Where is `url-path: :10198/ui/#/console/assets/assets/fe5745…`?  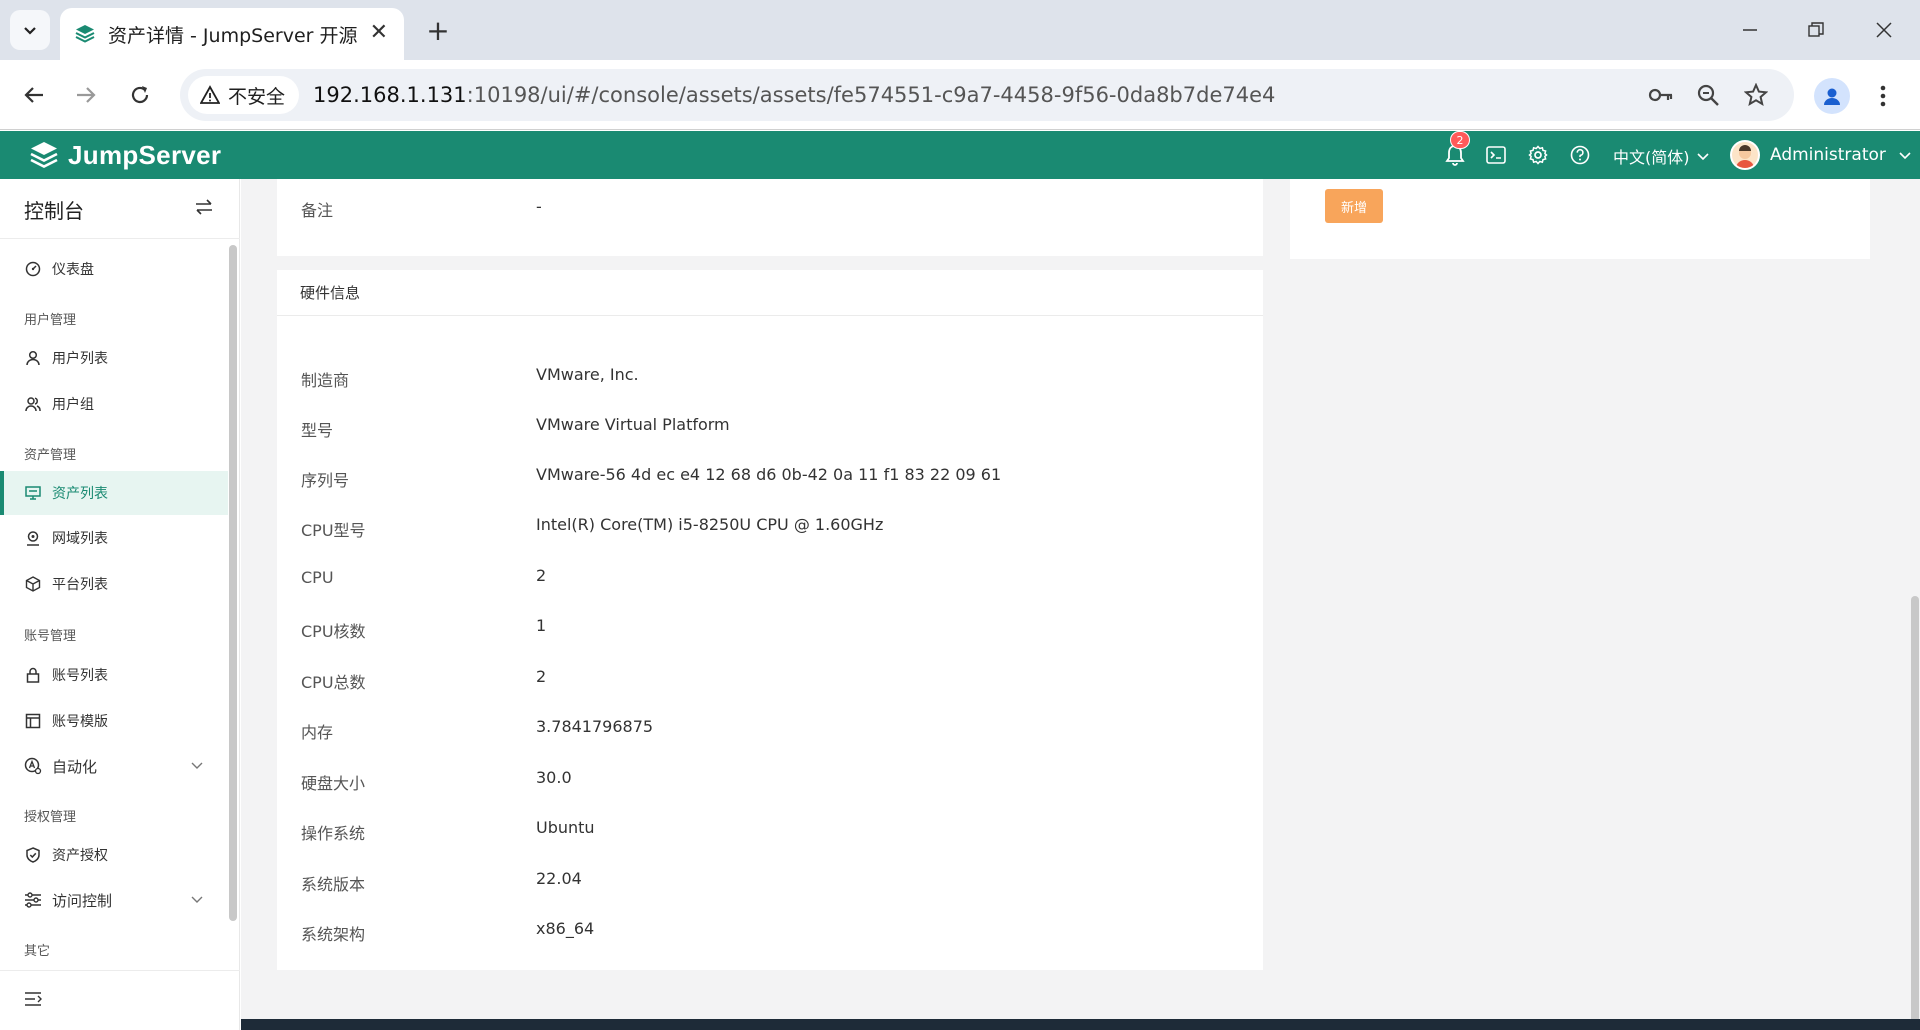
url-path: :10198/ui/#/console/assets/assets/fe5745… is located at coordinates (871, 95).